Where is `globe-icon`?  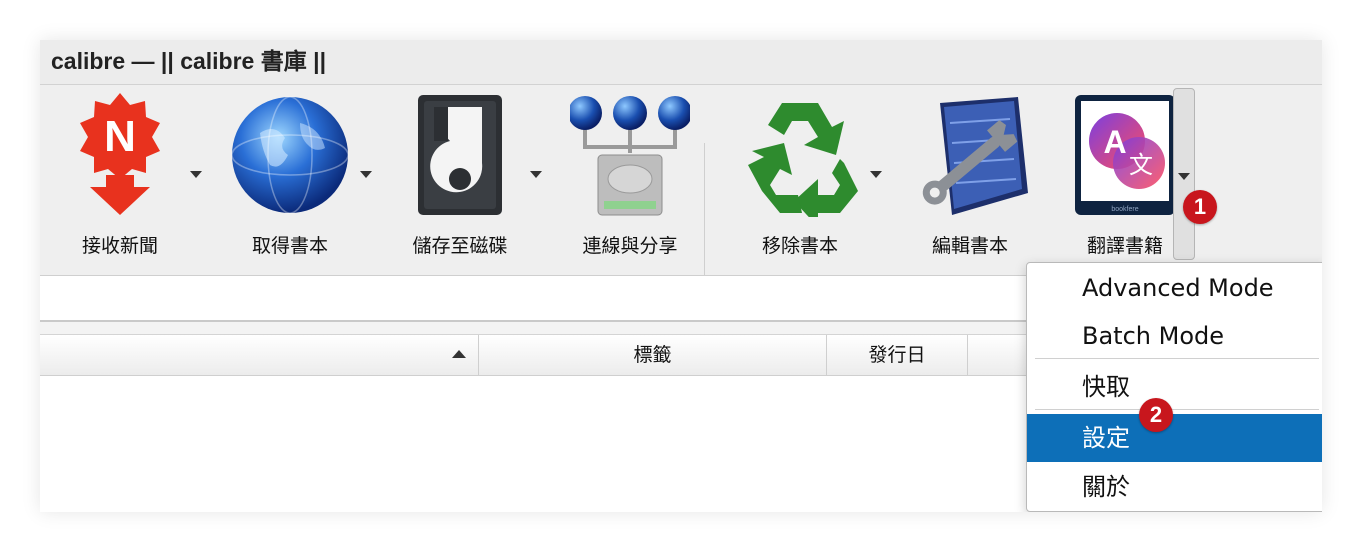
globe-icon is located at coordinates (290, 155).